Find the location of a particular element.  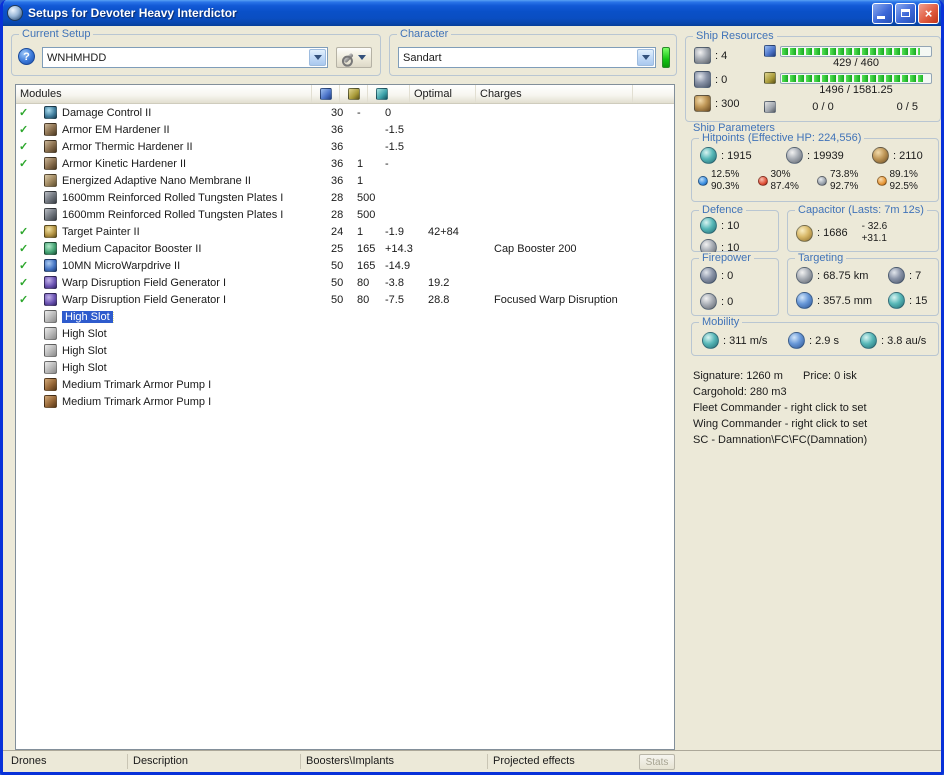

table-row: ✓ Armor Thermic Hardener II 36 -1.5 is located at coordinates (345, 146).